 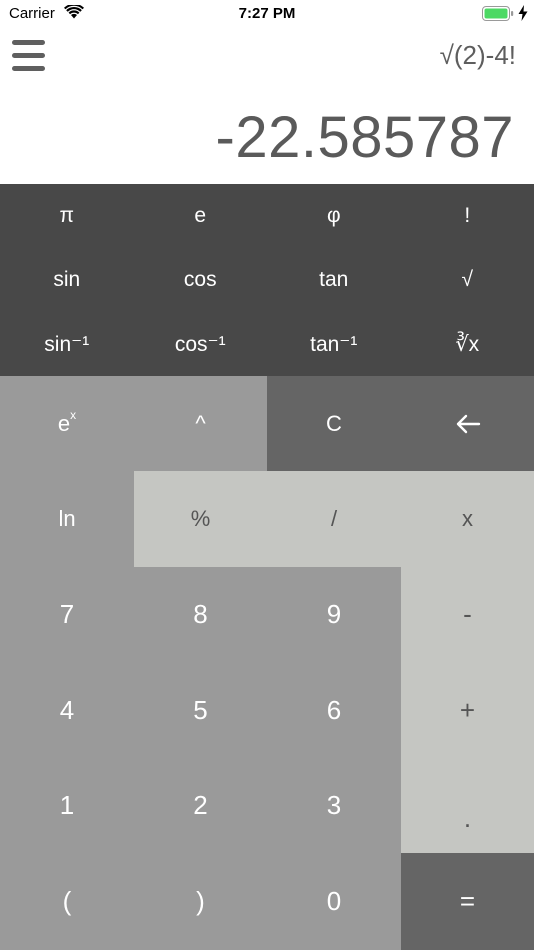 I want to click on exp-key: ex, so click(x=67, y=423).